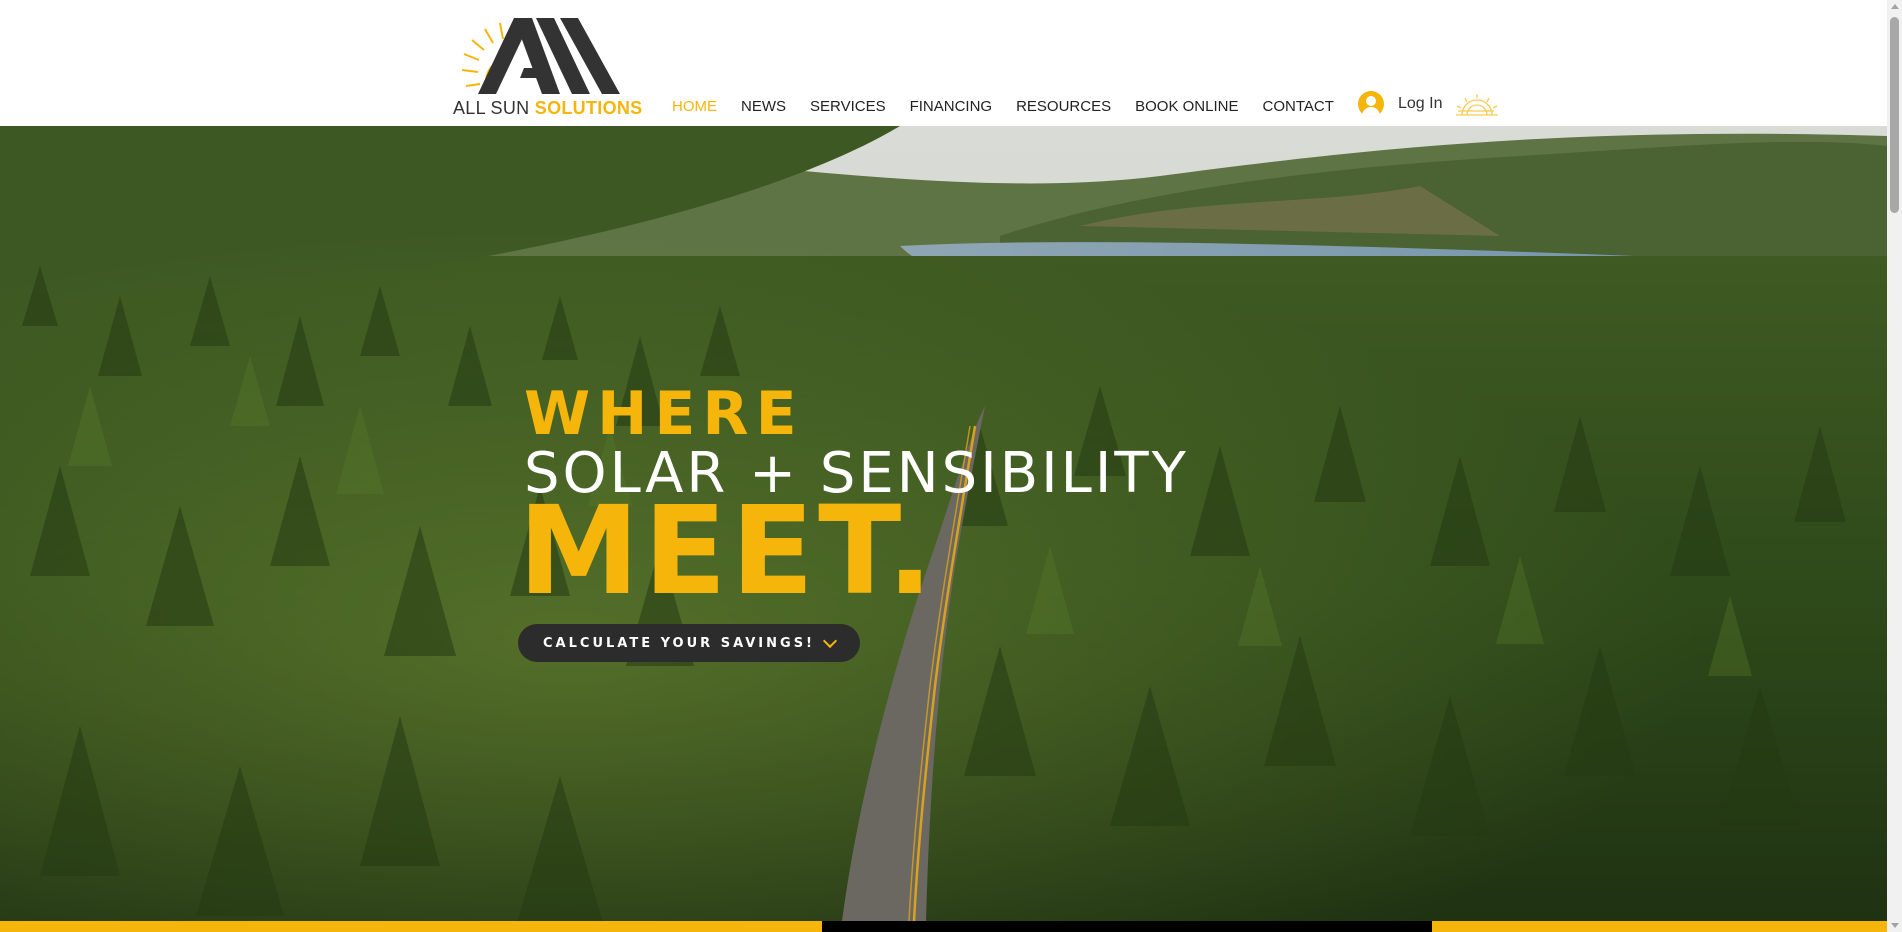  Describe the element at coordinates (1894, 466) in the screenshot. I see `page-scrollbar` at that location.